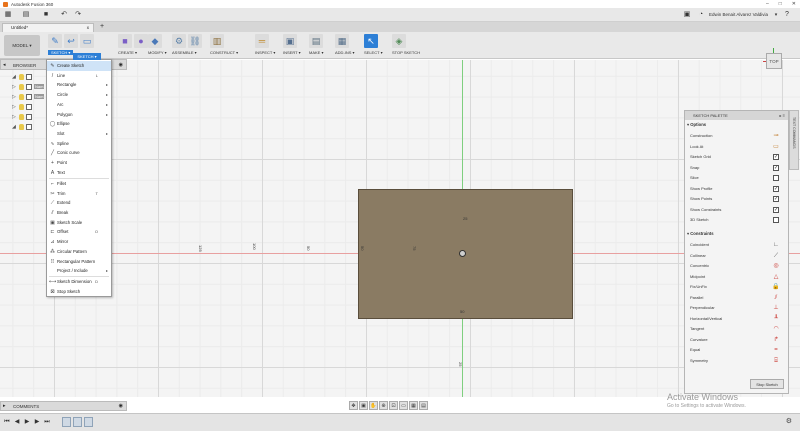 The image size is (800, 431). I want to click on constraint-icon: ◎, so click(776, 266).